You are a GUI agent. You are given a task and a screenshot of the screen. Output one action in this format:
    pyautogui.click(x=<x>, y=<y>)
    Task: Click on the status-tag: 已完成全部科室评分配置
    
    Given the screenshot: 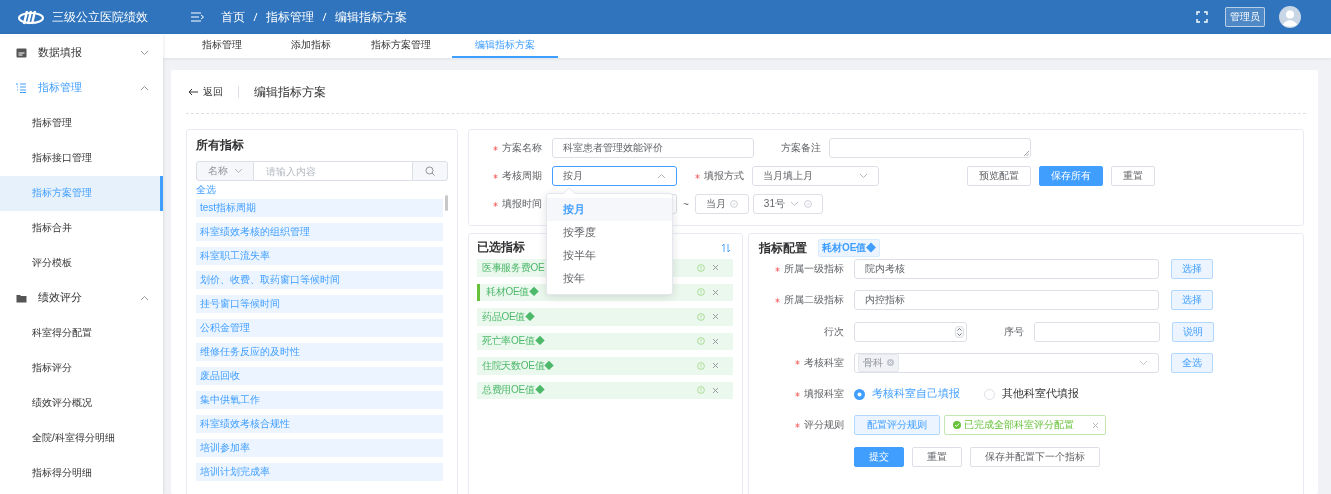 What is the action you would take?
    pyautogui.click(x=1025, y=425)
    